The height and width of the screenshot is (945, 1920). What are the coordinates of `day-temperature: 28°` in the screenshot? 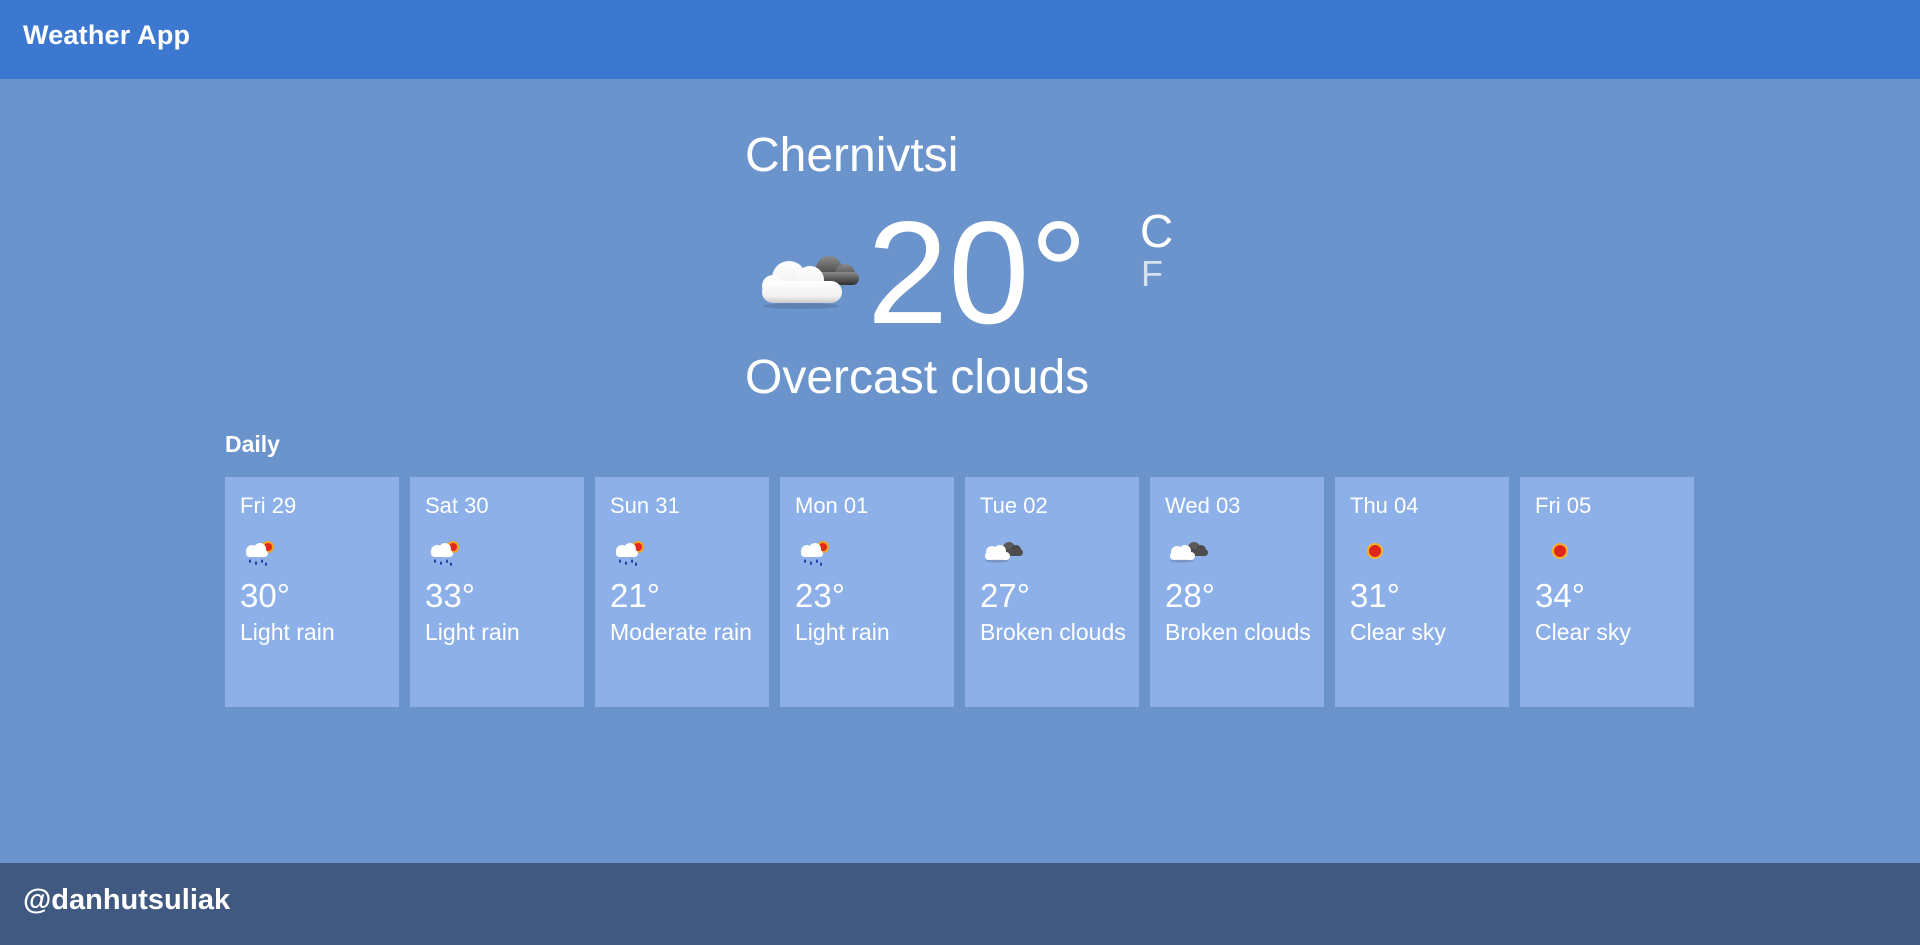 It's located at (1190, 595).